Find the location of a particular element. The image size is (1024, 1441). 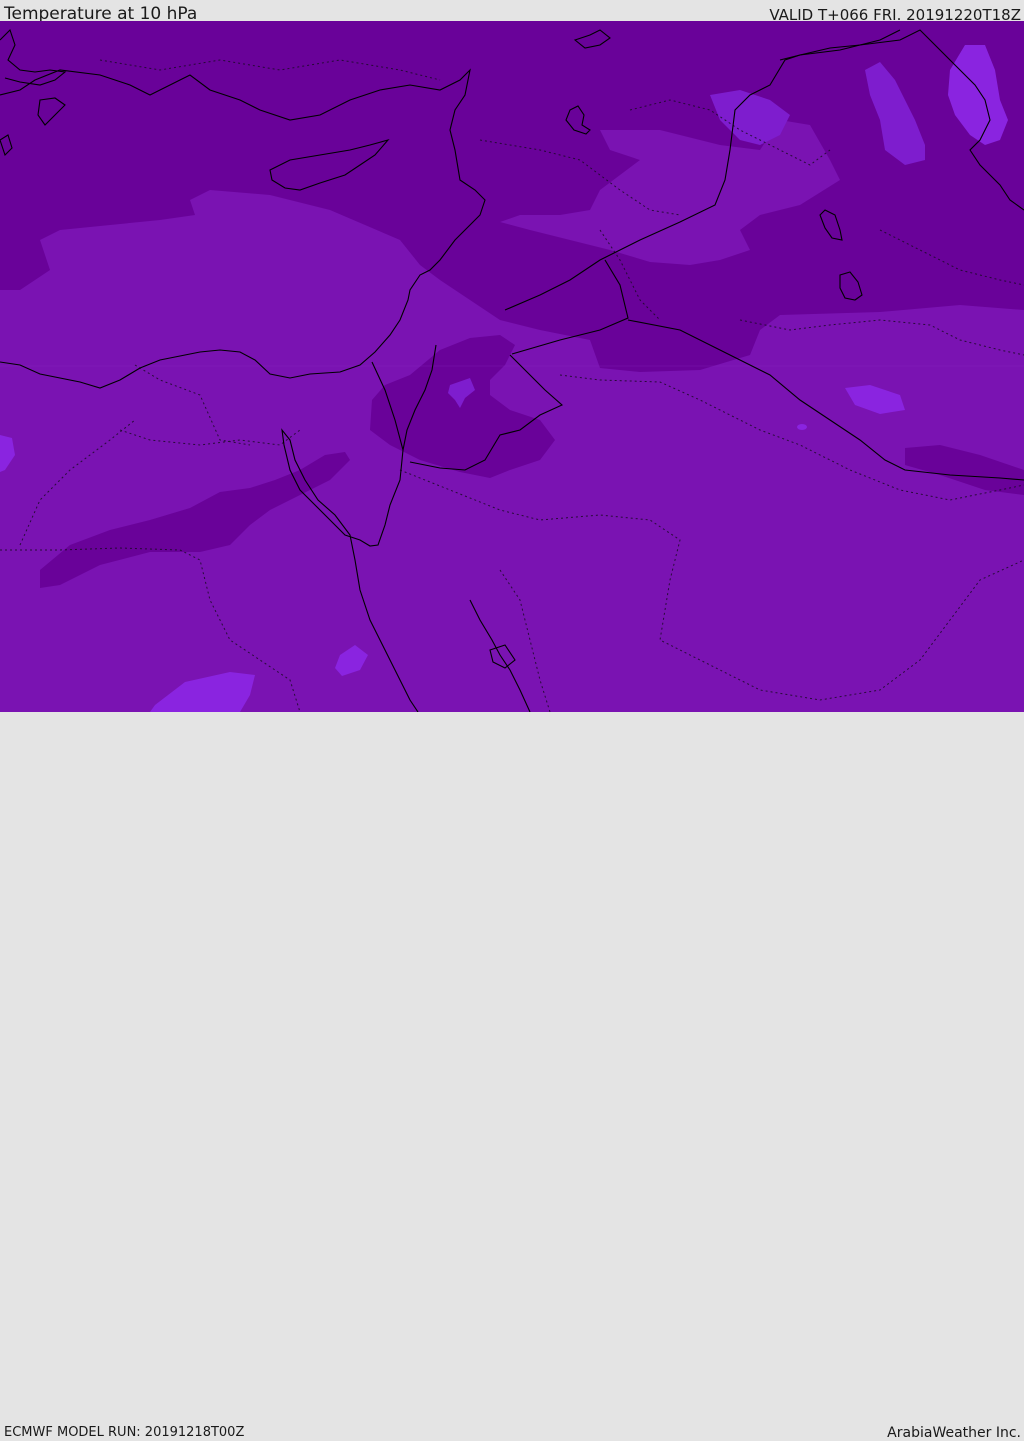

credit-label: ArabiaWeather Inc. is located at coordinates (954, 1433).